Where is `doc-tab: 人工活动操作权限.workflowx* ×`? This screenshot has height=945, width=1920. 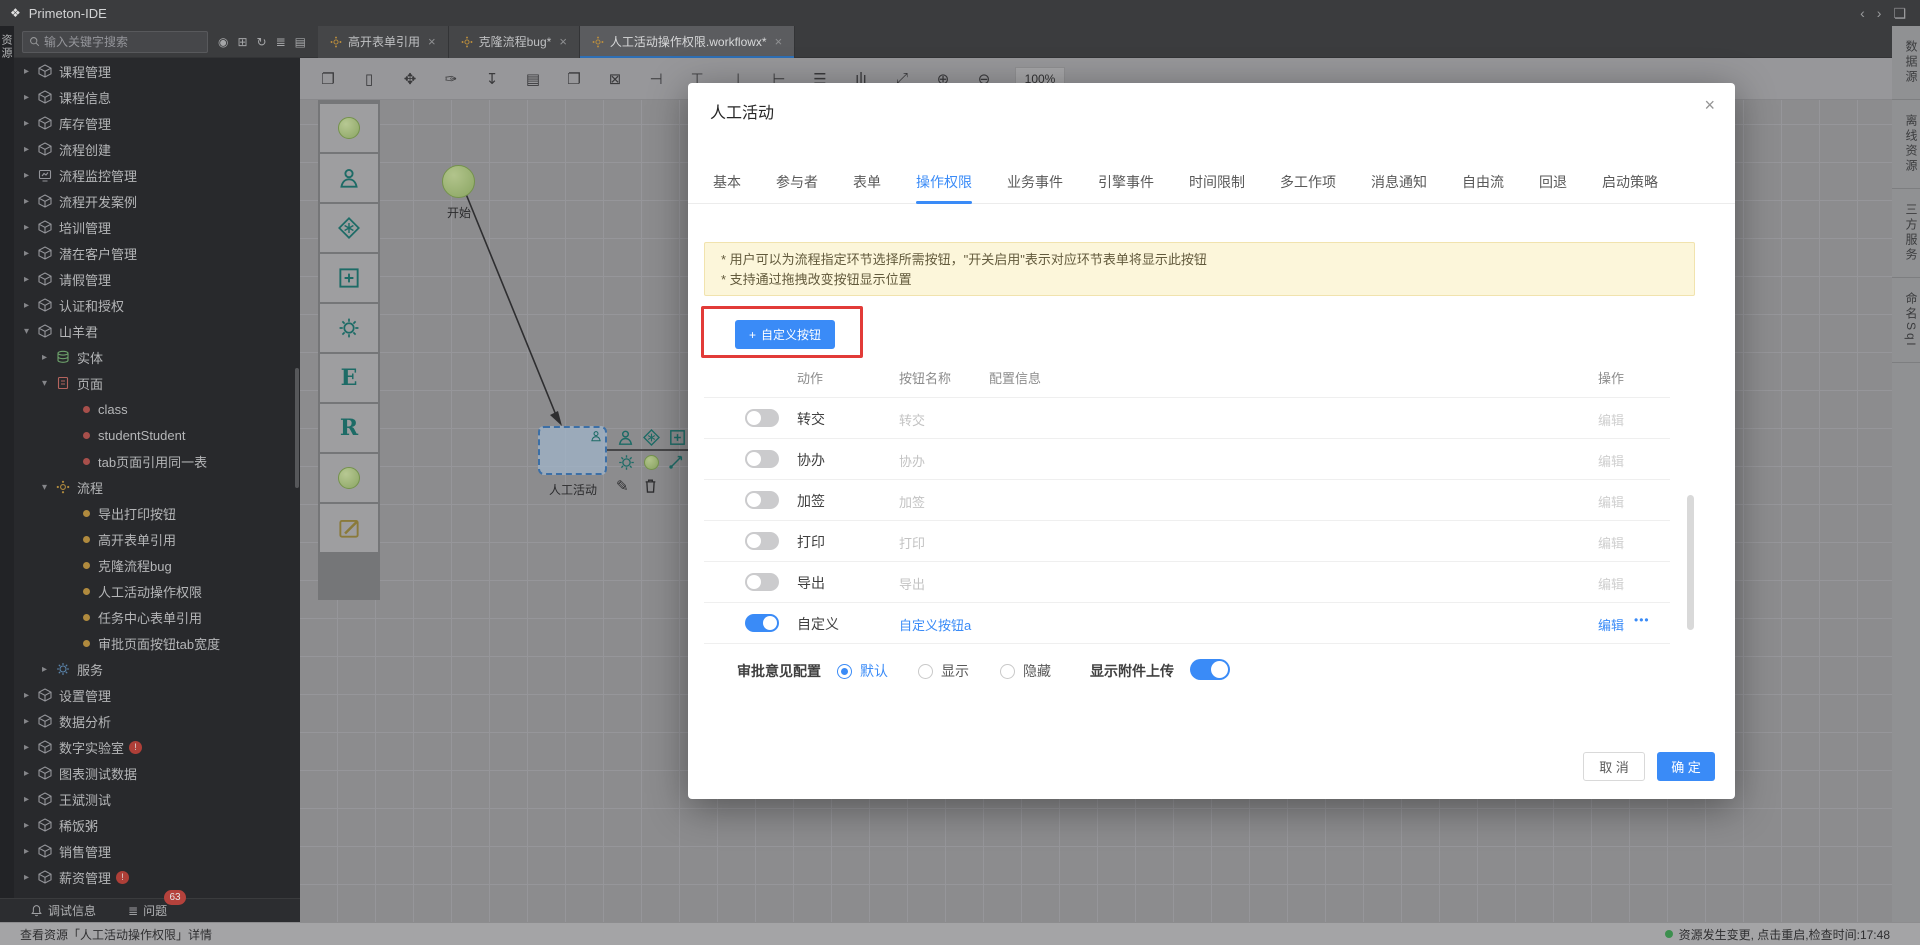
doc-tab: 人工活动操作权限.workflowx* × is located at coordinates (687, 41).